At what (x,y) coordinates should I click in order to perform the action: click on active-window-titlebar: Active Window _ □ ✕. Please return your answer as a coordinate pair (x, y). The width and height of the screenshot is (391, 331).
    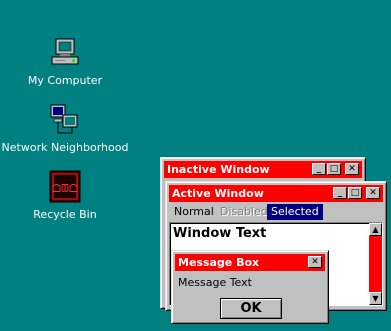
    Looking at the image, I should click on (276, 193).